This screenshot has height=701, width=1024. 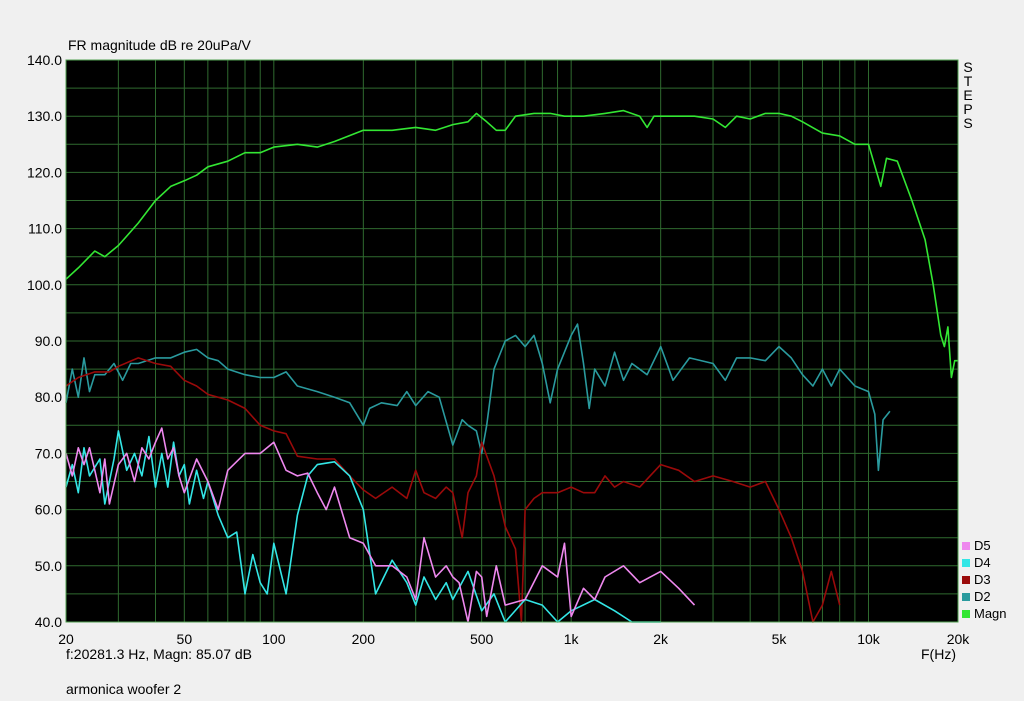 I want to click on legend-label-d3: D3, so click(x=982, y=579).